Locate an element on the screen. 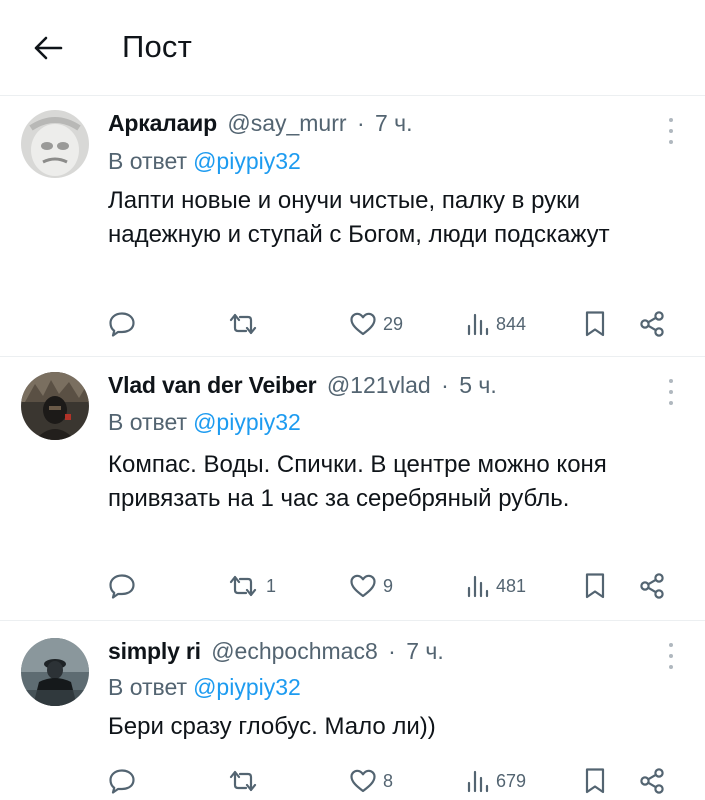  timestamp: 5 ч. is located at coordinates (478, 385).